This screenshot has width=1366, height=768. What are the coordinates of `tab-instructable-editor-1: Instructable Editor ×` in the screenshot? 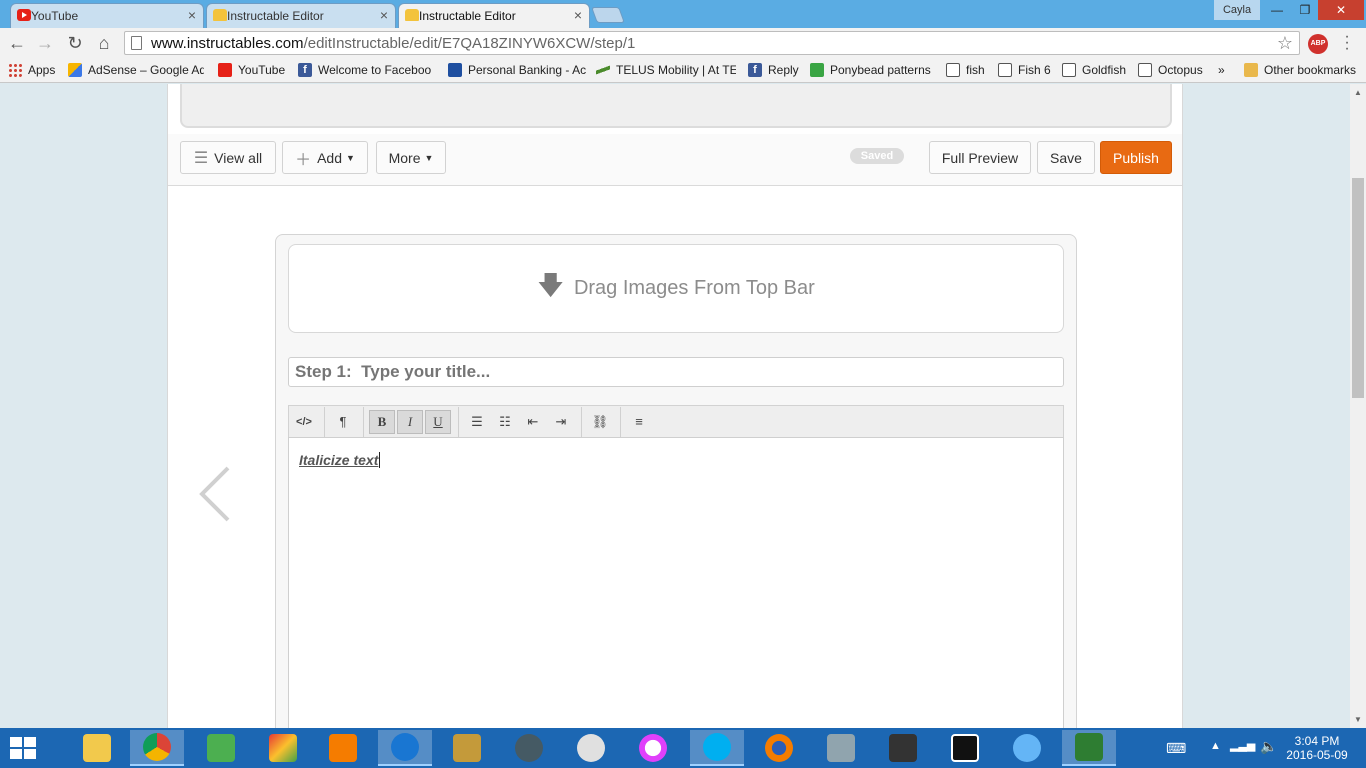 It's located at (301, 15).